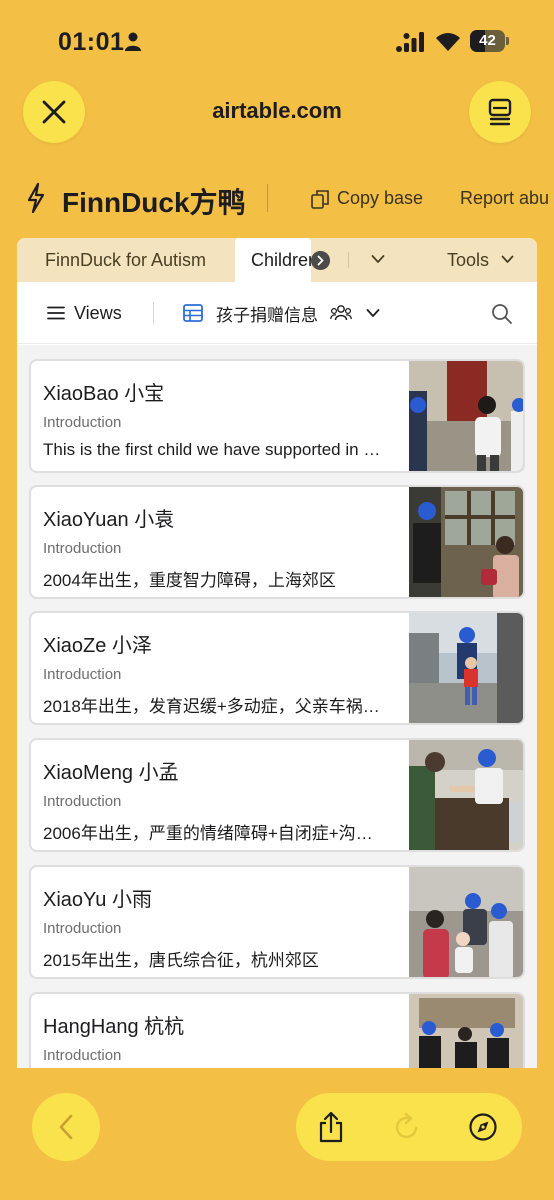 The image size is (554, 1200). Describe the element at coordinates (468, 260) in the screenshot. I see `tools-button: Tools` at that location.